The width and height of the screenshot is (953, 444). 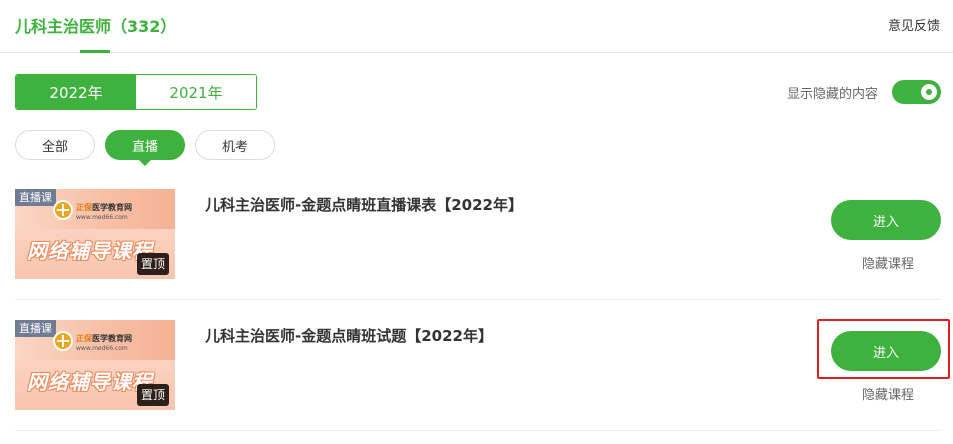 What do you see at coordinates (55, 145) in the screenshot?
I see `filter-all: 全部` at bounding box center [55, 145].